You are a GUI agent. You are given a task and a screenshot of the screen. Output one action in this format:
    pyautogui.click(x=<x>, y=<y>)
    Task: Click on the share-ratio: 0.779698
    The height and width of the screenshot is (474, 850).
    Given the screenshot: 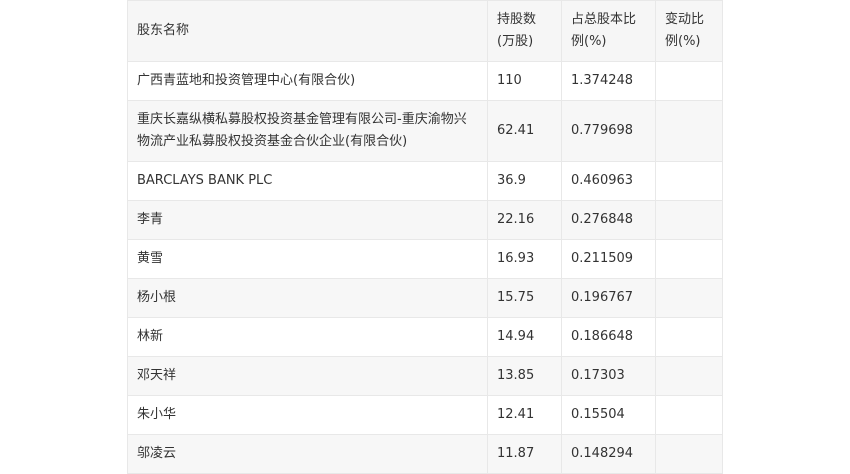 What is the action you would take?
    pyautogui.click(x=608, y=131)
    